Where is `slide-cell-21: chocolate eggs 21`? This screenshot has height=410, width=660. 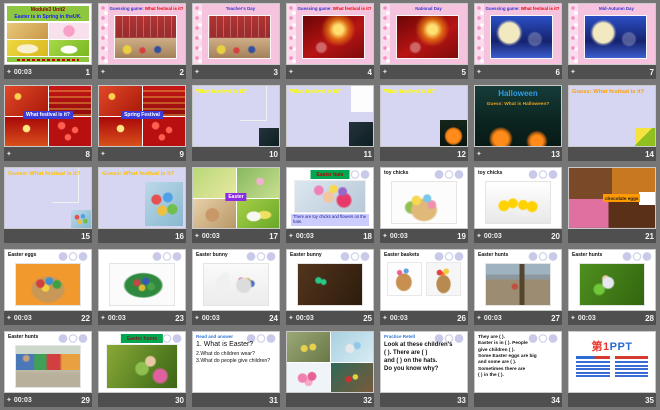
slide-cell-21: chocolate eggs 21 is located at coordinates (612, 205).